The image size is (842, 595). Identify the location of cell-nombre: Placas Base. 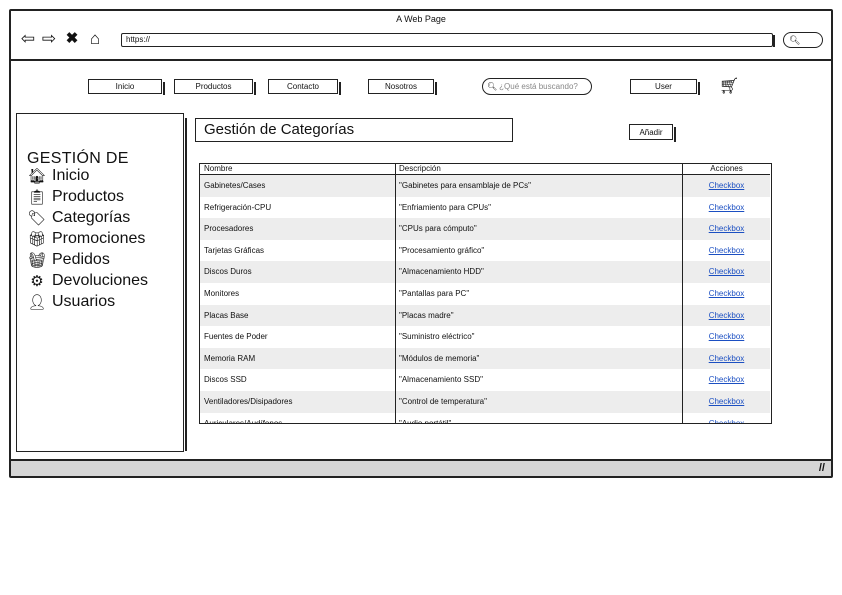
(226, 315).